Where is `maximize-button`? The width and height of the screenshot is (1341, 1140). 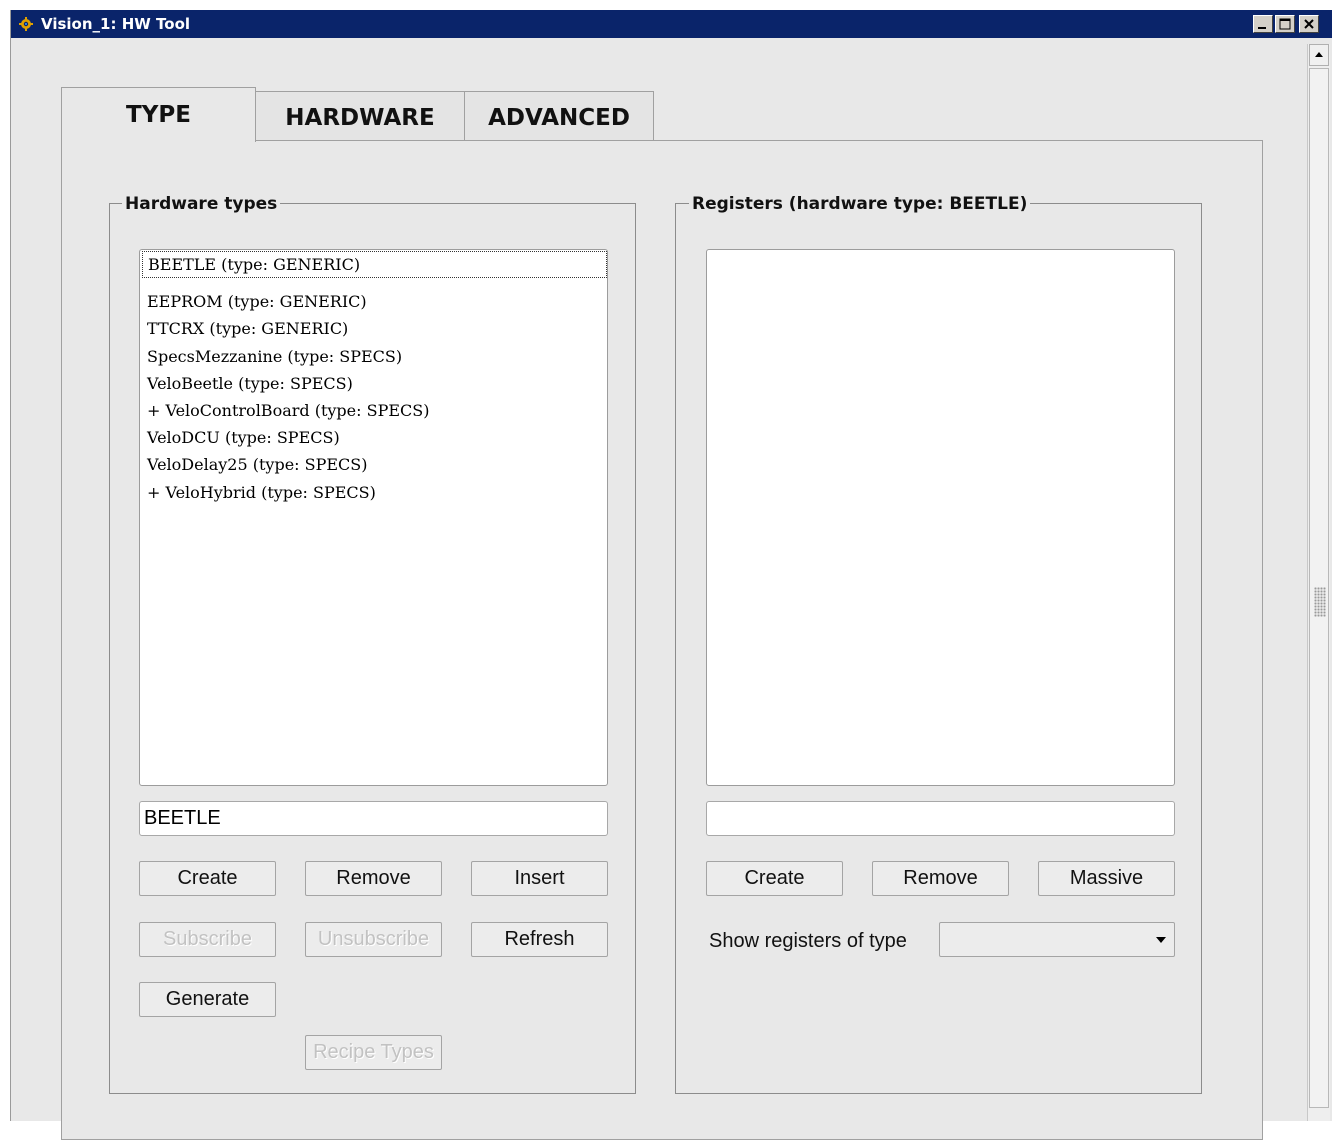 maximize-button is located at coordinates (1285, 24).